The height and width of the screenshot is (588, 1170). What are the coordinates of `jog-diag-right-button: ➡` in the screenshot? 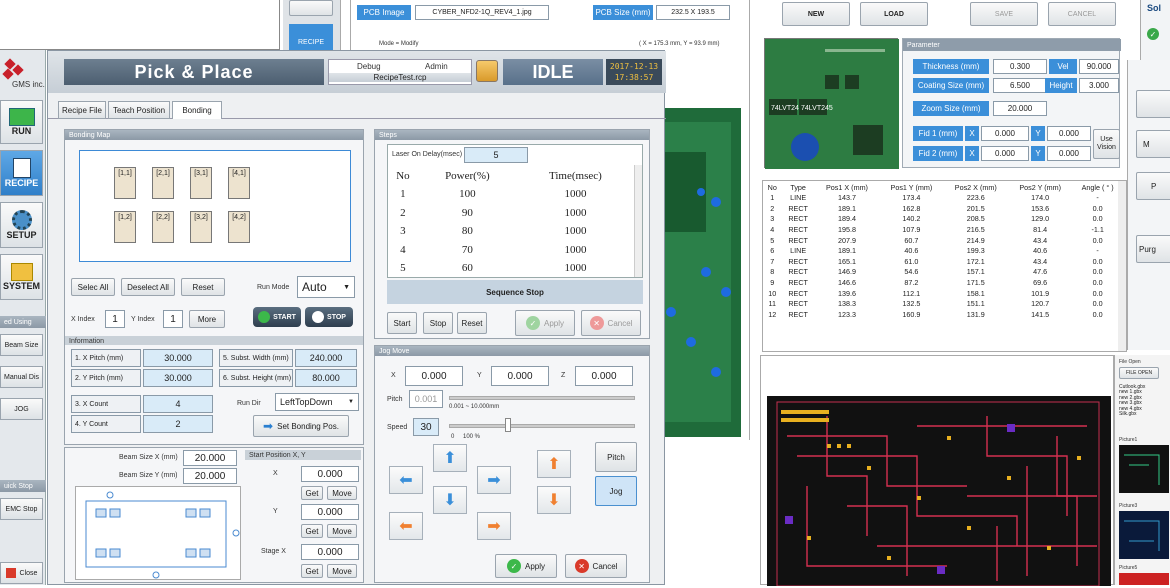 It's located at (494, 526).